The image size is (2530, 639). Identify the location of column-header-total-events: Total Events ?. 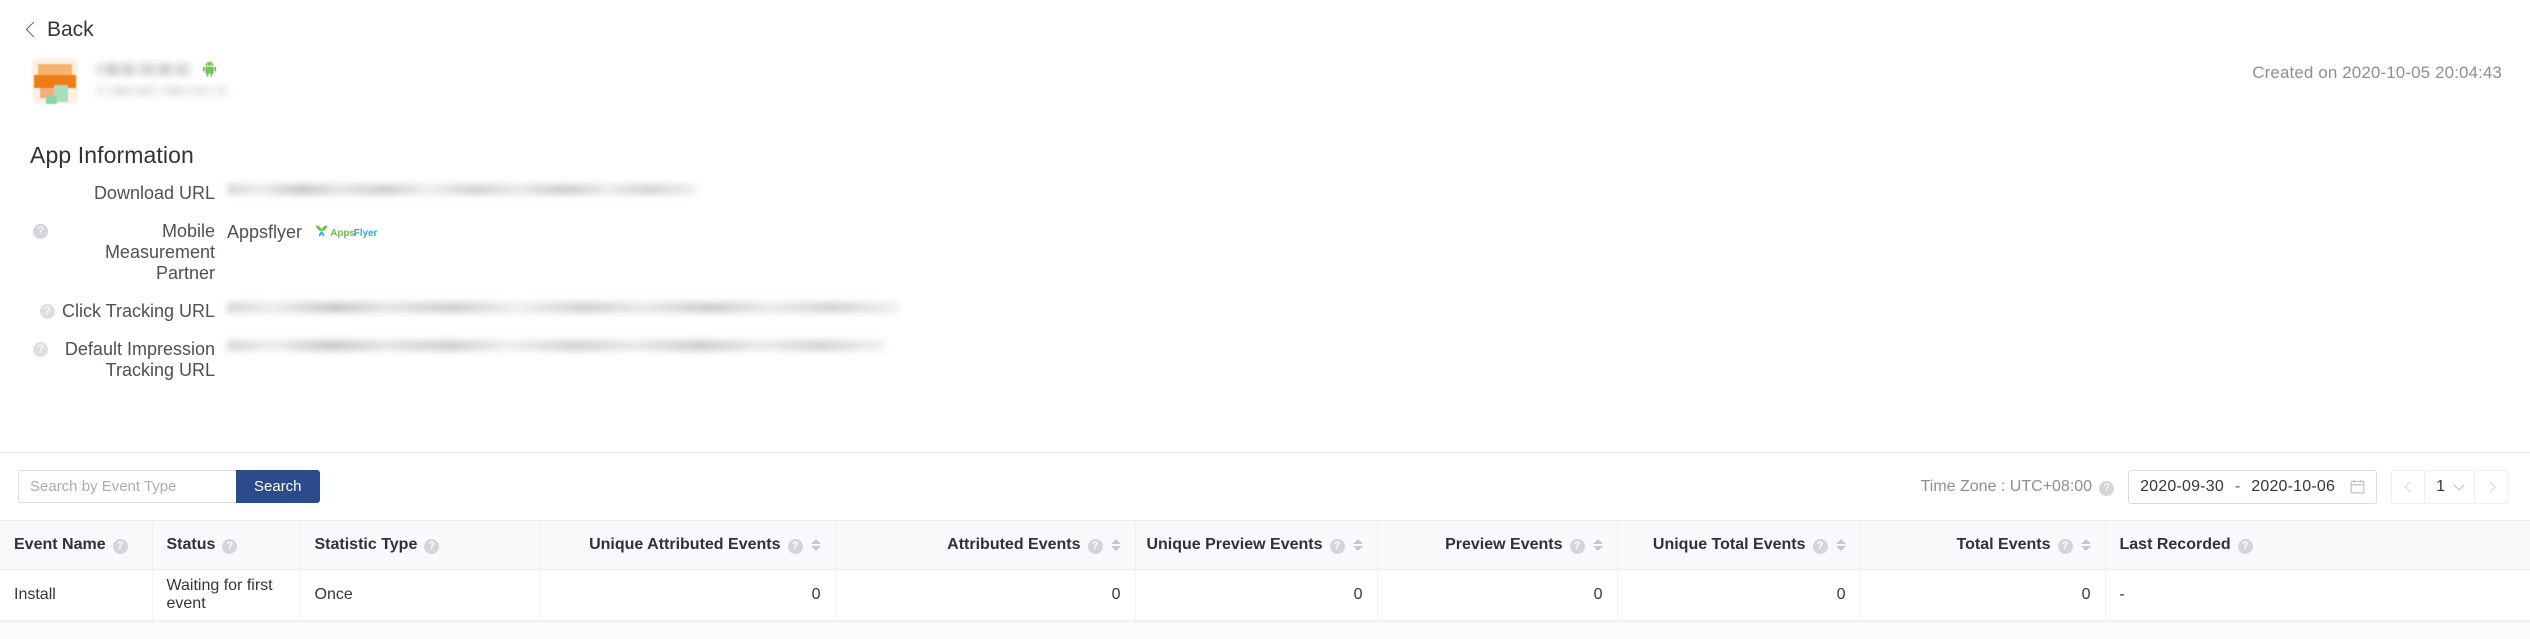
(1983, 545).